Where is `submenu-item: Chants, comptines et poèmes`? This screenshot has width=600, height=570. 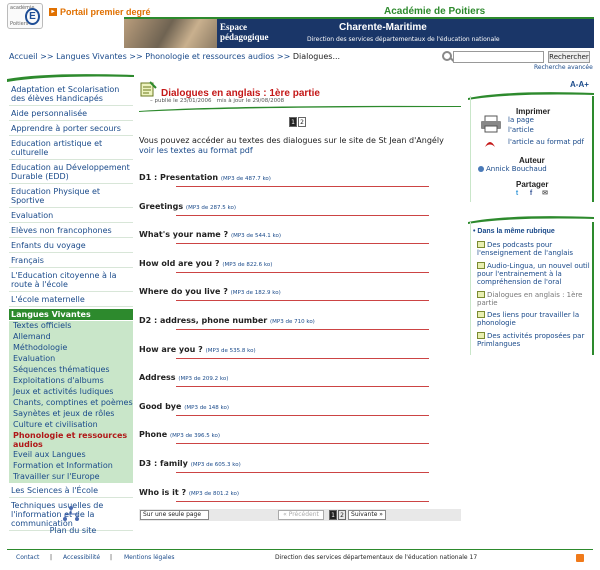
submenu-item: Chants, comptines et poèmes is located at coordinates (71, 403).